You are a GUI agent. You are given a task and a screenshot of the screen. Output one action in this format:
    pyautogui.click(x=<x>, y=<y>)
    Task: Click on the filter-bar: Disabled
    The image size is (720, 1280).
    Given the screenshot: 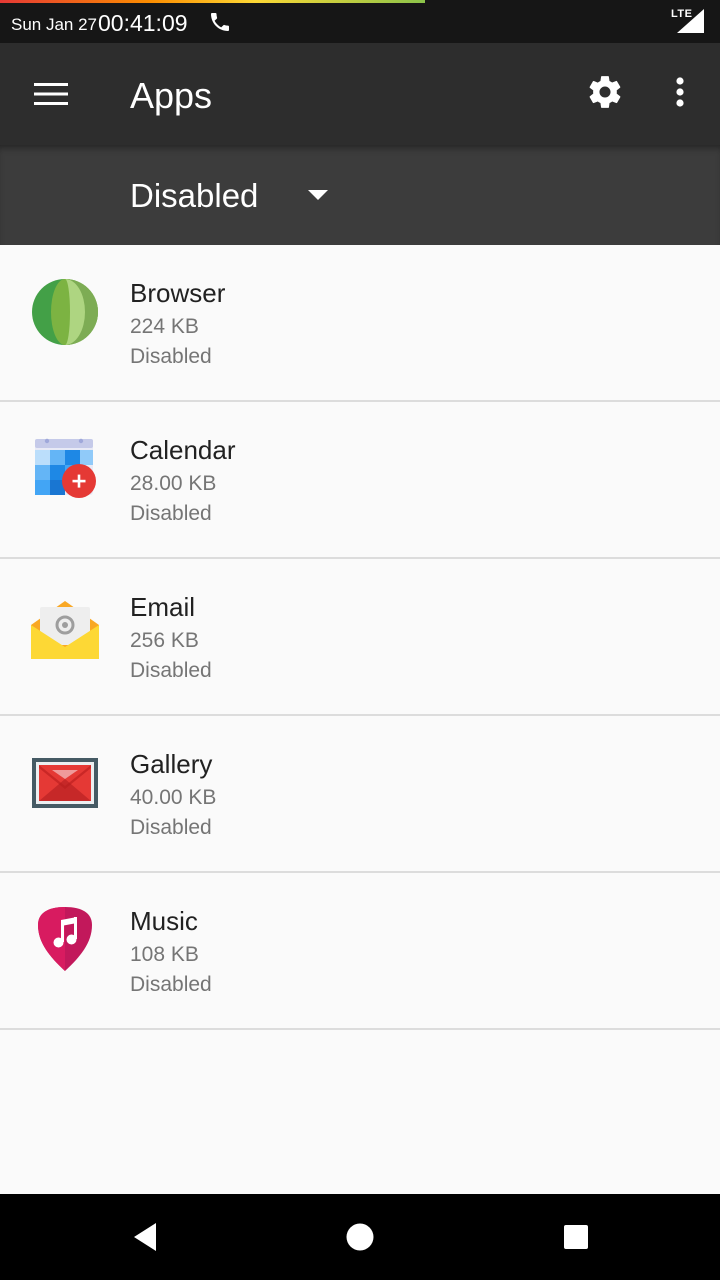 What is the action you would take?
    pyautogui.click(x=360, y=195)
    